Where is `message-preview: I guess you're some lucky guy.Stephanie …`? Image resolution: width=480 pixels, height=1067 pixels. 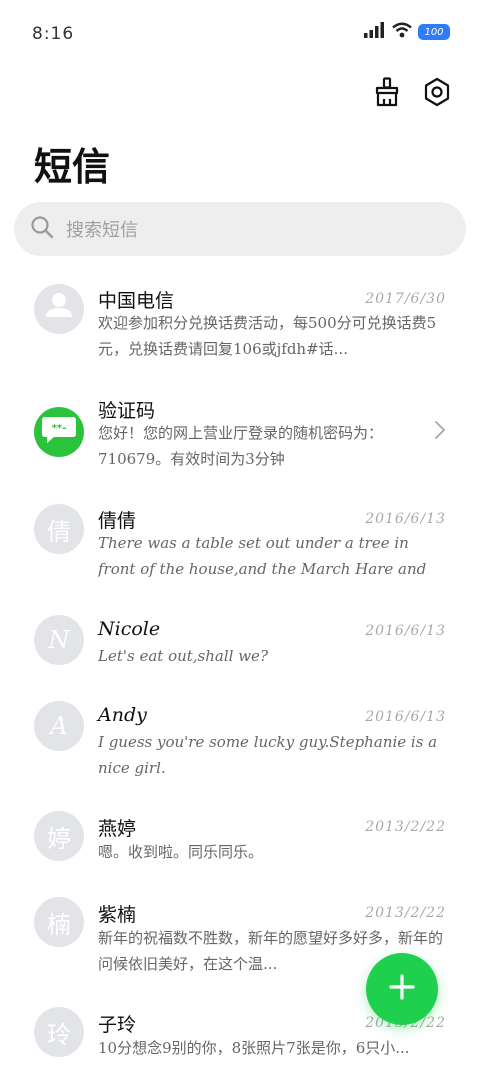
message-preview: I guess you're some lucky guy.Stephanie … is located at coordinates (268, 755).